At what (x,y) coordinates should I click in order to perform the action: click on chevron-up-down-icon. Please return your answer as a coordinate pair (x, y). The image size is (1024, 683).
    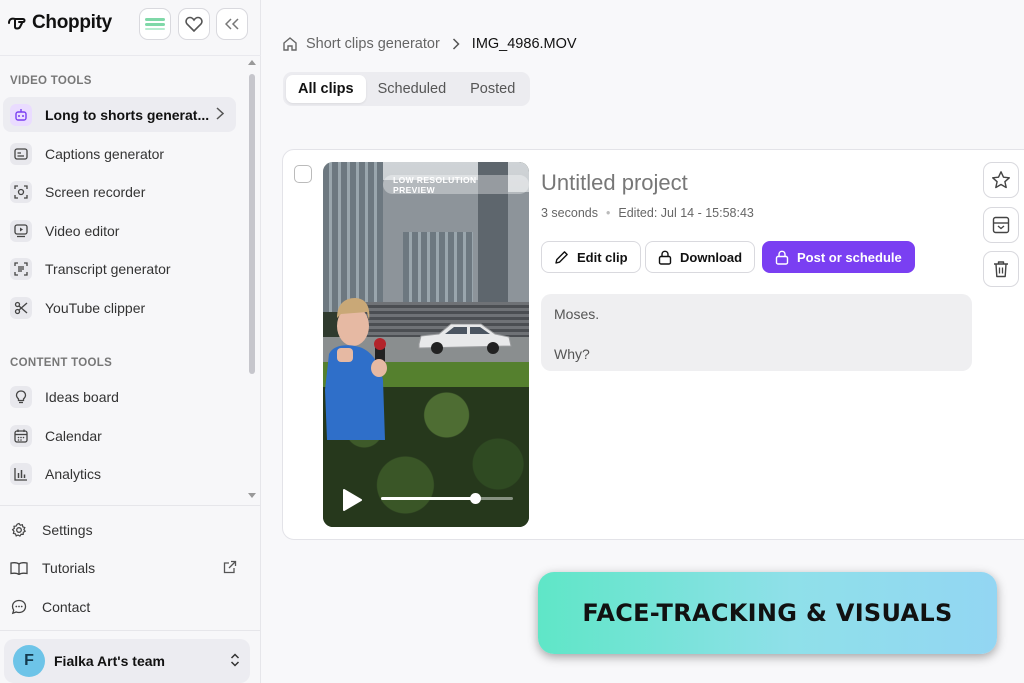
    Looking at the image, I should click on (235, 660).